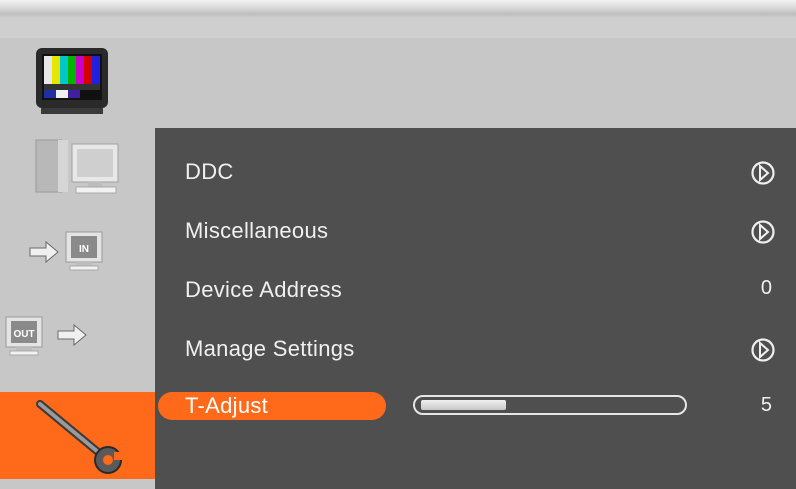  What do you see at coordinates (227, 405) in the screenshot?
I see `t-adjust-label: T-Adjust` at bounding box center [227, 405].